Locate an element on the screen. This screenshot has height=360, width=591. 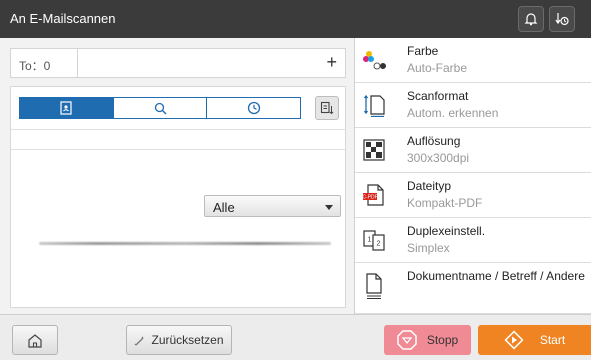
svg-text: 2 is located at coordinates (379, 244).